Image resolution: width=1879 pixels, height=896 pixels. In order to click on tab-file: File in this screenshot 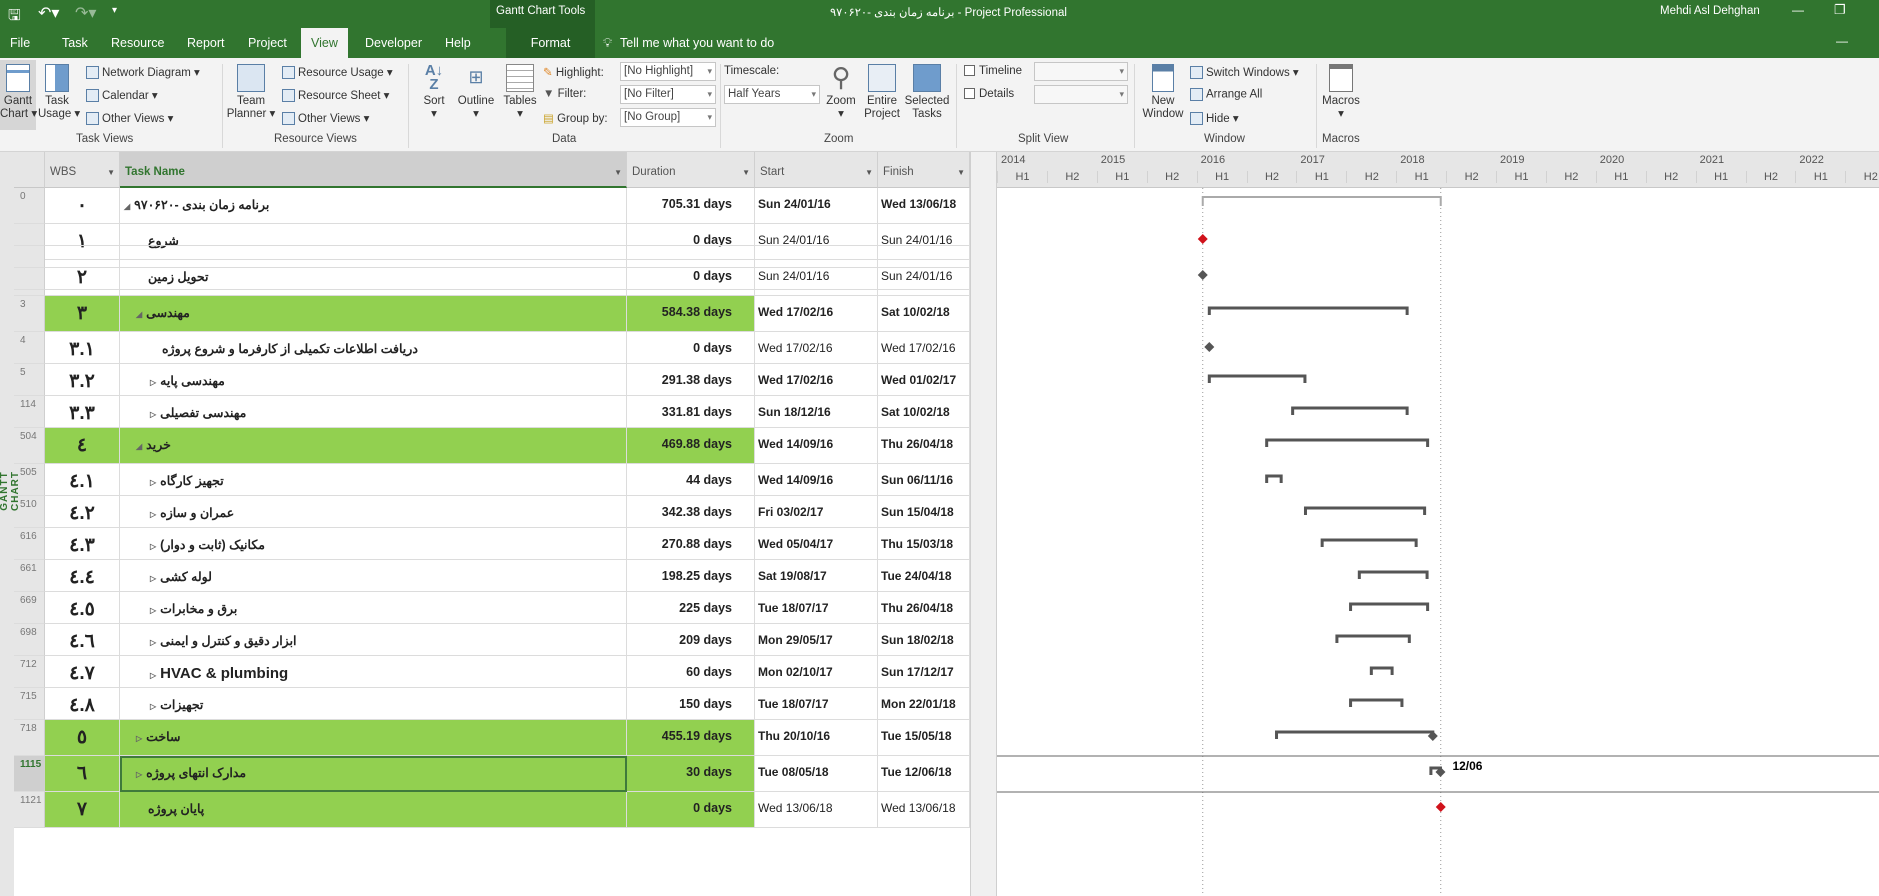, I will do `click(20, 43)`.